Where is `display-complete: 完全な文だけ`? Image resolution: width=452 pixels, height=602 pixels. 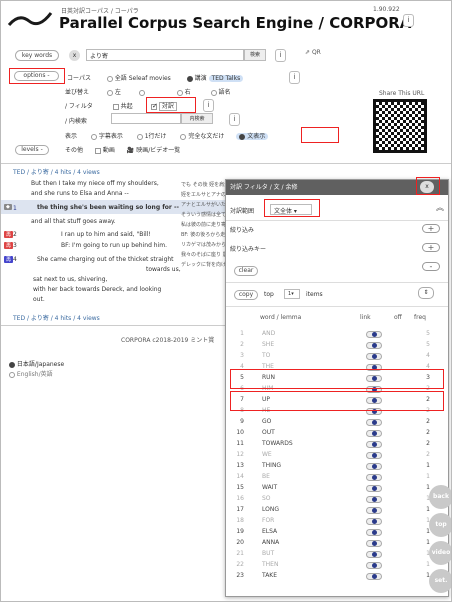
display-complete: 完全な文だけ is located at coordinates (202, 136).